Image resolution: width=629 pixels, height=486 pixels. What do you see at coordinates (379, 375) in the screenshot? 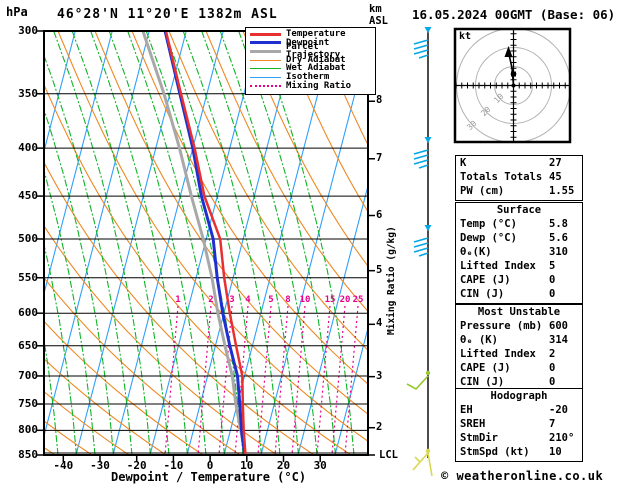
I see `altitude-tick-label: 3` at bounding box center [379, 375].